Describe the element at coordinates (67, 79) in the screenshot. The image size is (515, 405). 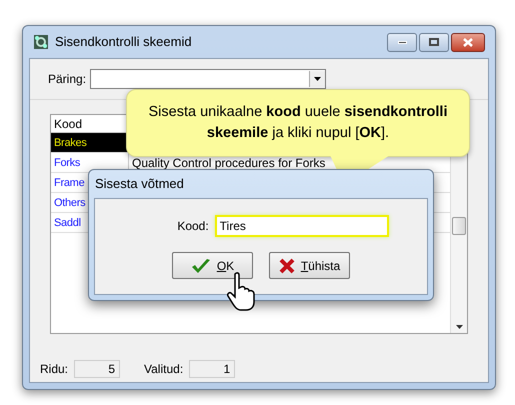
I see `query-label: Päring:` at that location.